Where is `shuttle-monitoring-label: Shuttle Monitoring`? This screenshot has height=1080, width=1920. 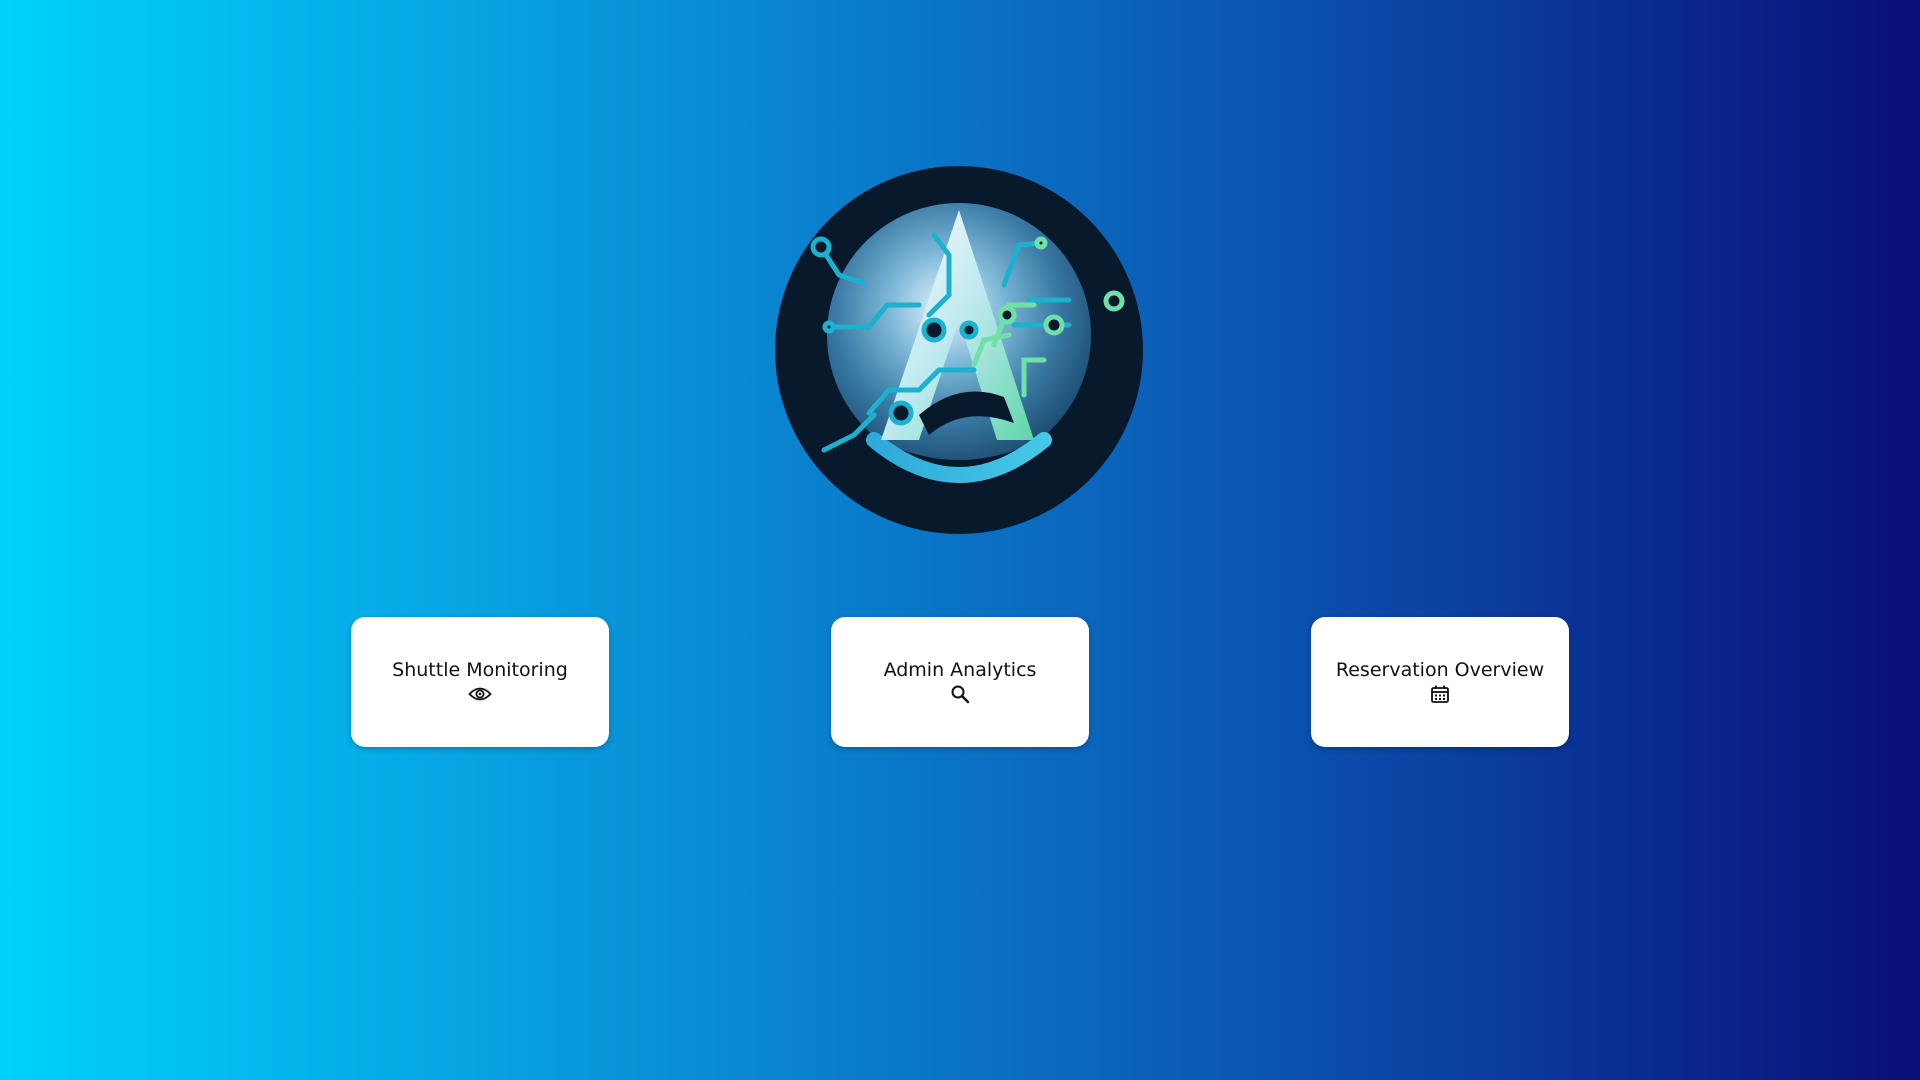 shuttle-monitoring-label: Shuttle Monitoring is located at coordinates (480, 670).